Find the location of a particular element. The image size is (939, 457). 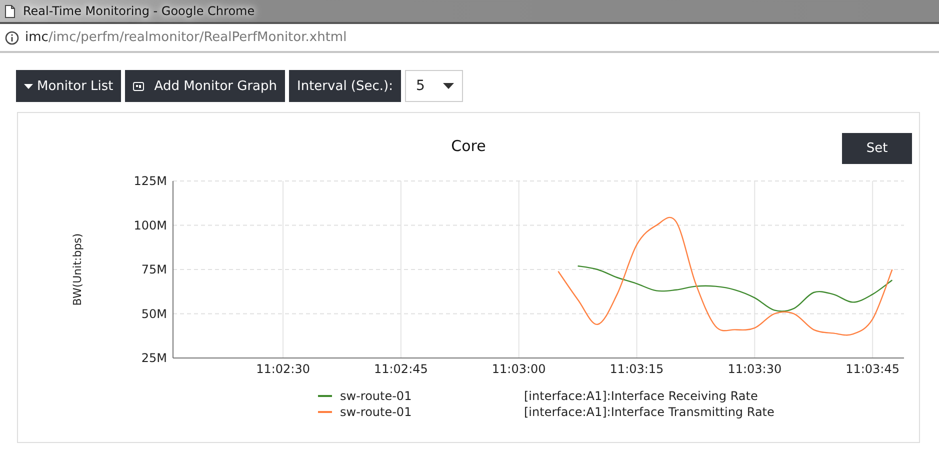

y-tick-label: 25M is located at coordinates (154, 358).